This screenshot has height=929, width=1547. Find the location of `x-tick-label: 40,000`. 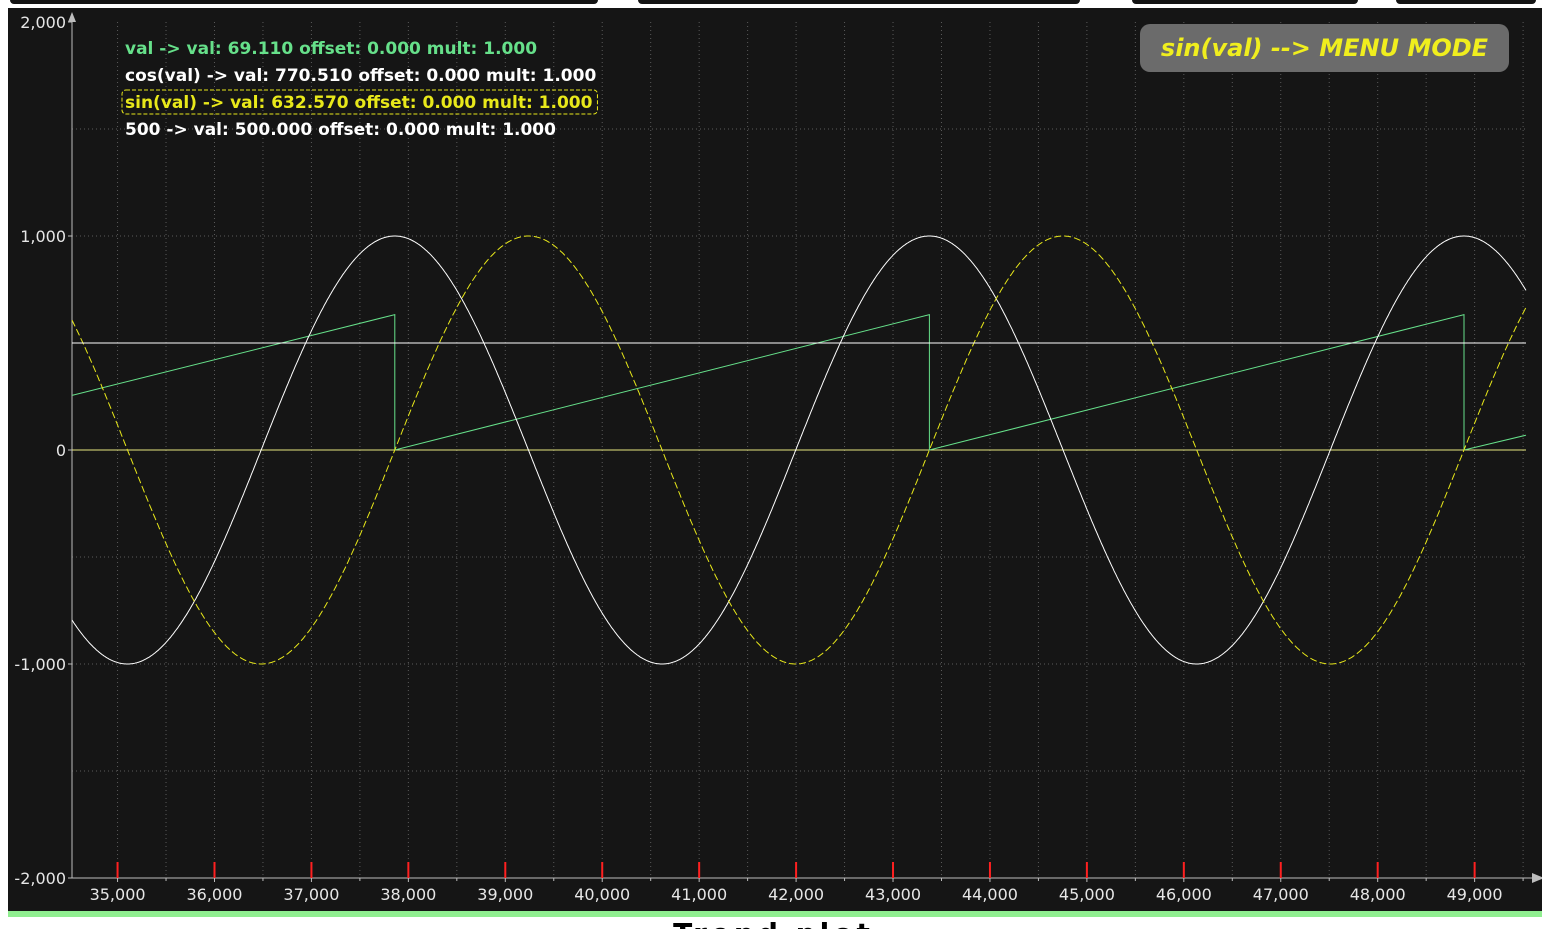

x-tick-label: 40,000 is located at coordinates (602, 894).